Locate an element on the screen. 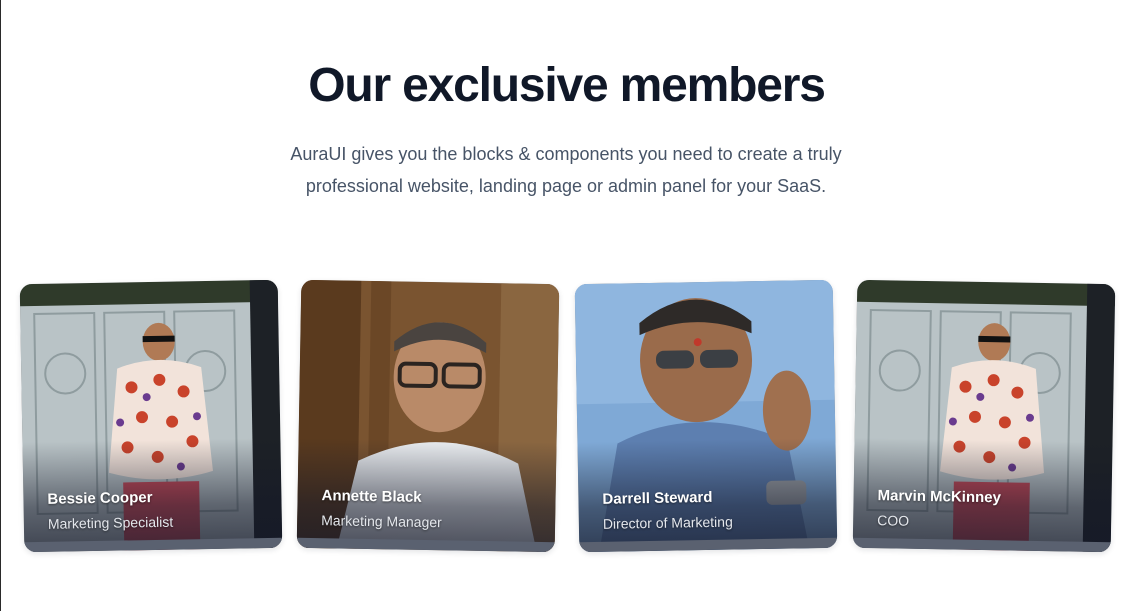 Image resolution: width=1128 pixels, height=611 pixels. member-card: Marvin McKinney COO is located at coordinates (984, 416).